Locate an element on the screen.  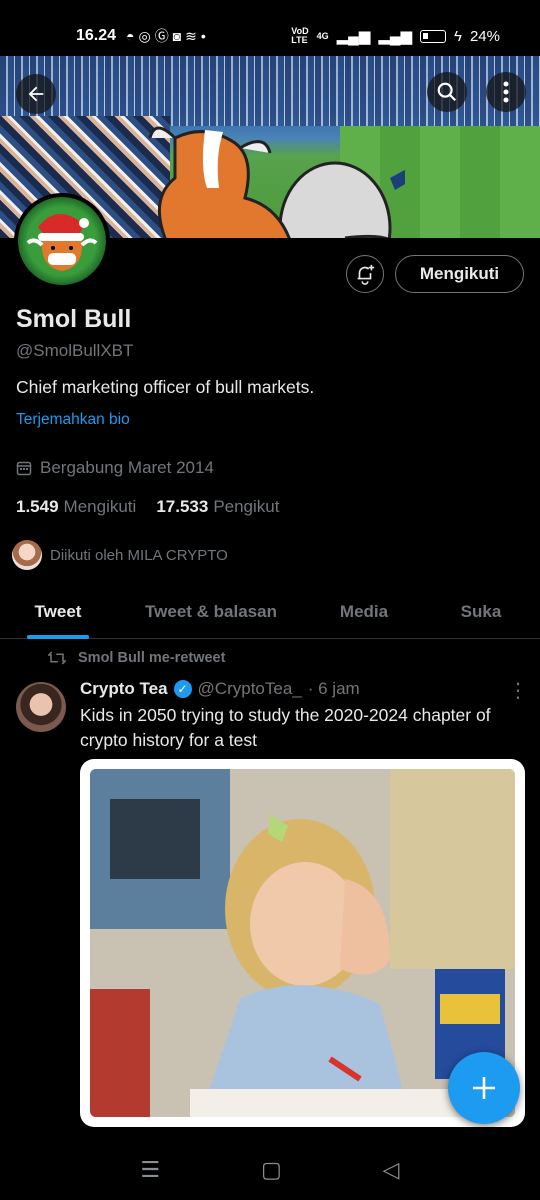
calendar-icon is located at coordinates (24, 468).